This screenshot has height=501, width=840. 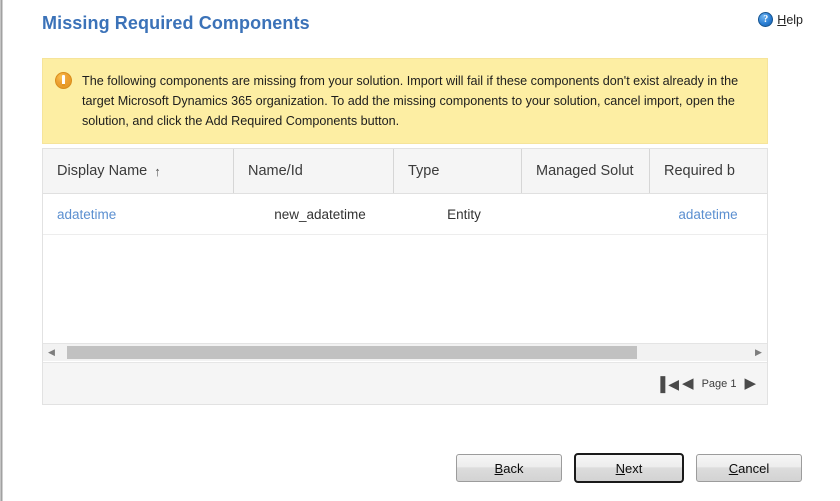 What do you see at coordinates (157, 171) in the screenshot?
I see `sort-ascending-arrow: ↑` at bounding box center [157, 171].